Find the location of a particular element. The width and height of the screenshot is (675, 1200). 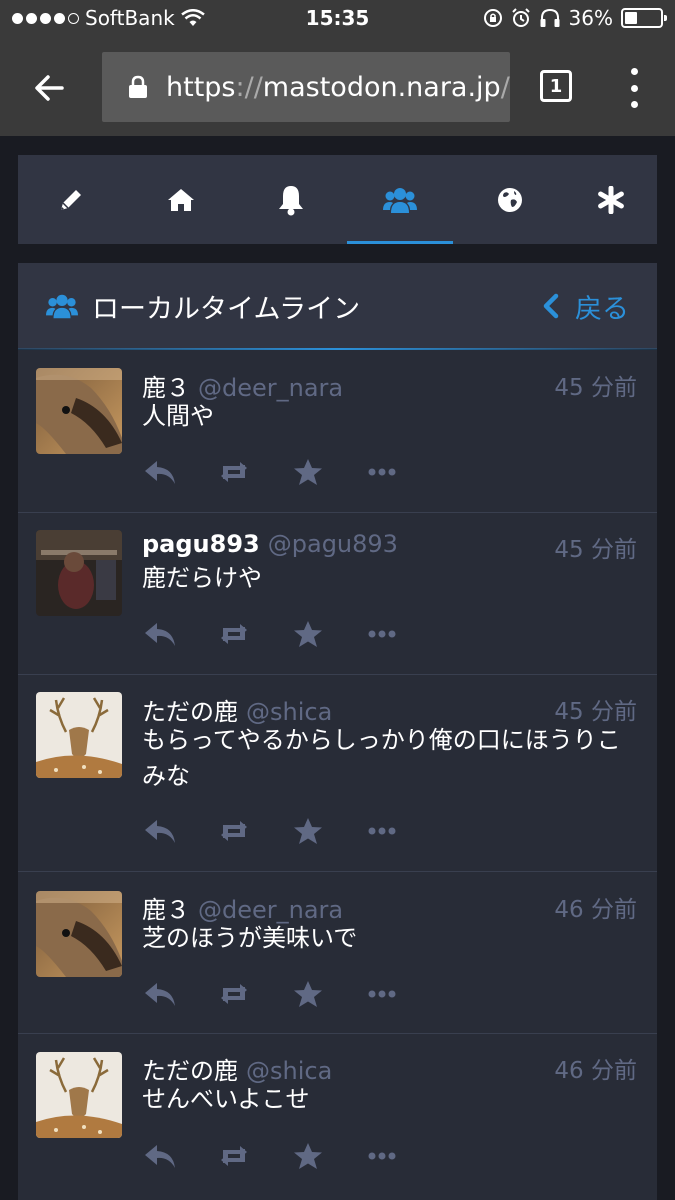

column-header: ローカルタイムライン 戻る is located at coordinates (337, 306).